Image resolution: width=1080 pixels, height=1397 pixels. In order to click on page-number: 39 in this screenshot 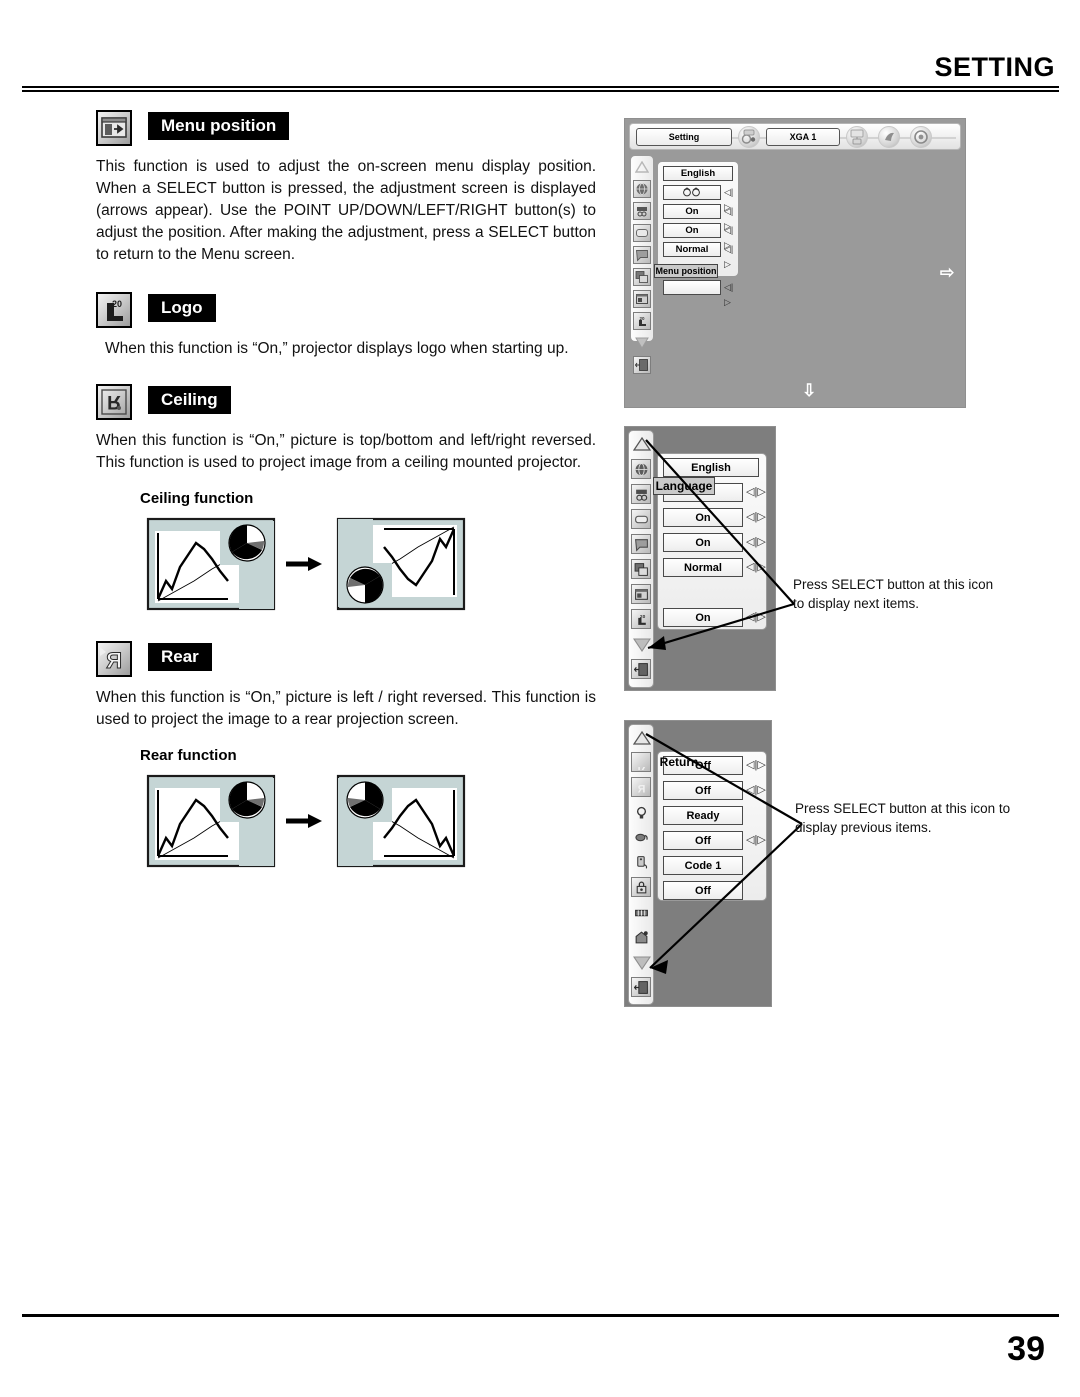, I will do `click(1026, 1349)`.